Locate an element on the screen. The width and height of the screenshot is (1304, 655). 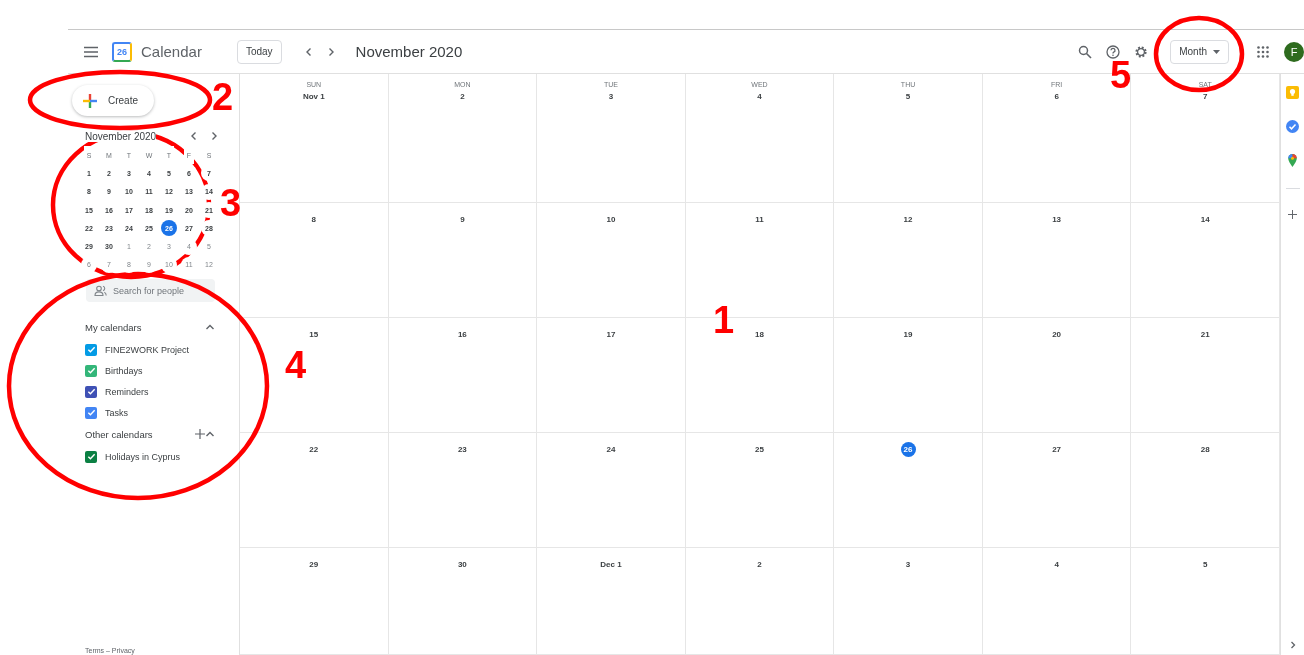
day-number: 21 is located at coordinates (1205, 334).